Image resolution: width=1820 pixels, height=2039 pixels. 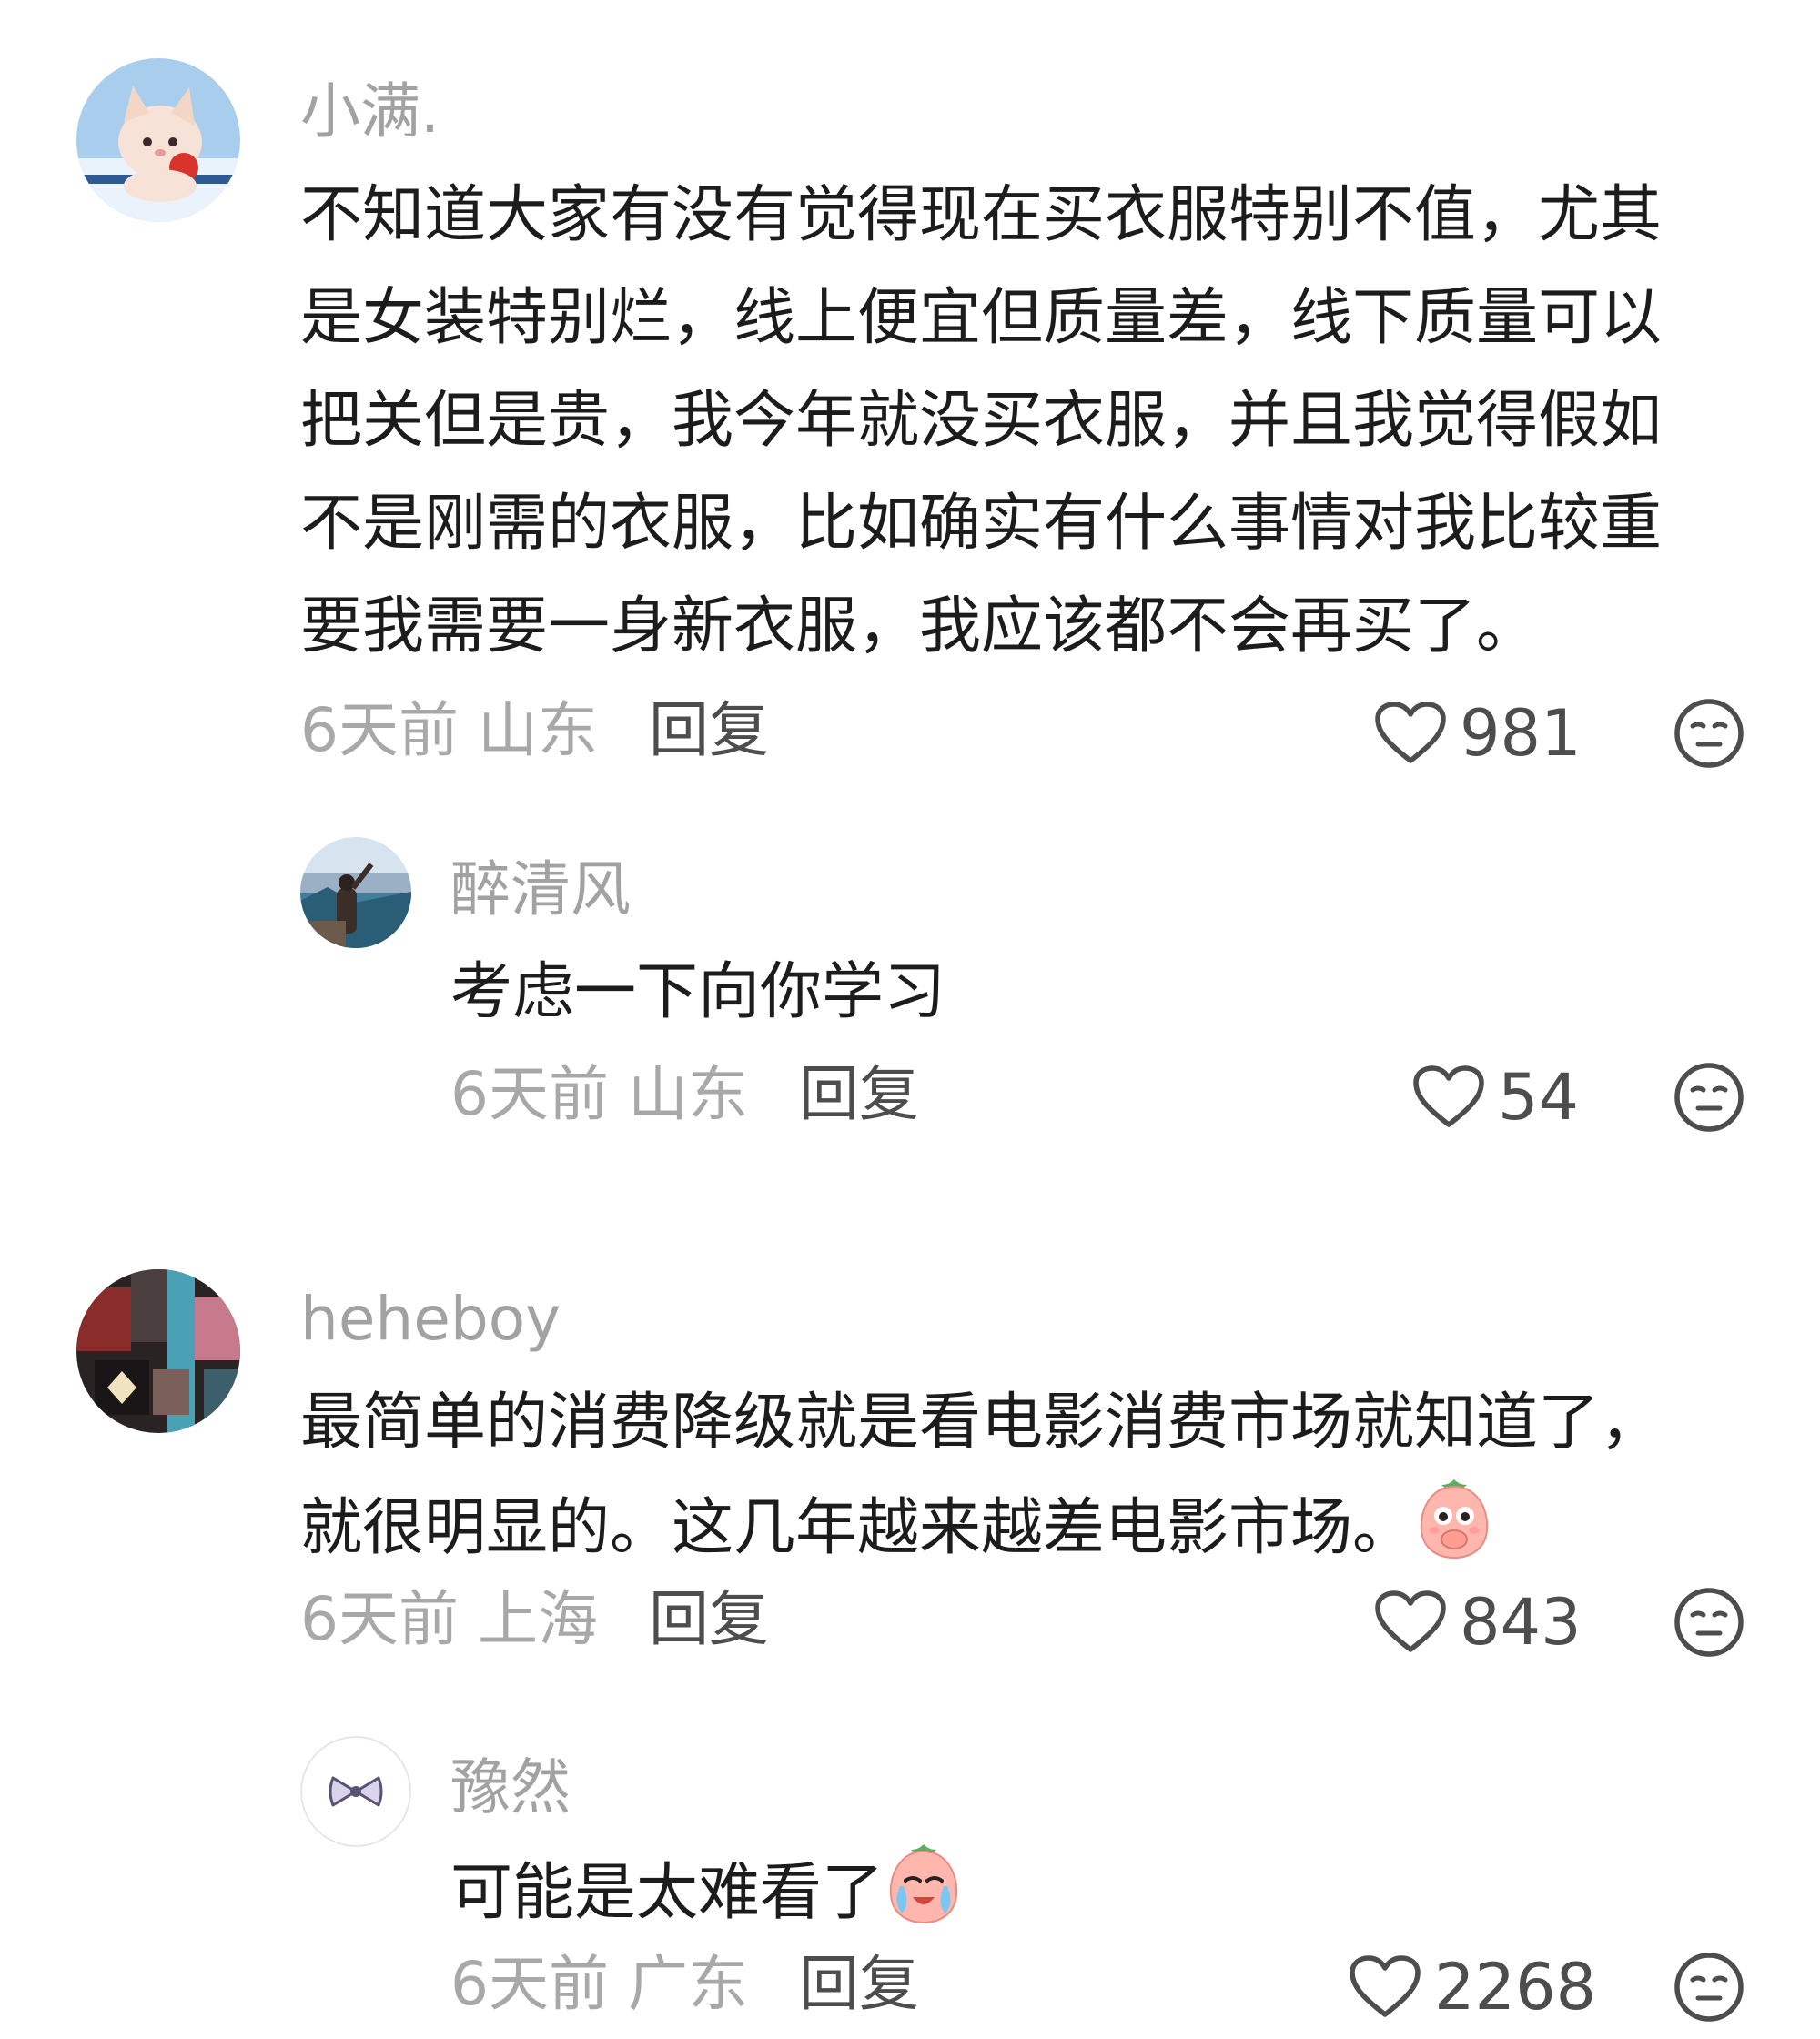 I want to click on username: heheboy, so click(x=431, y=1319).